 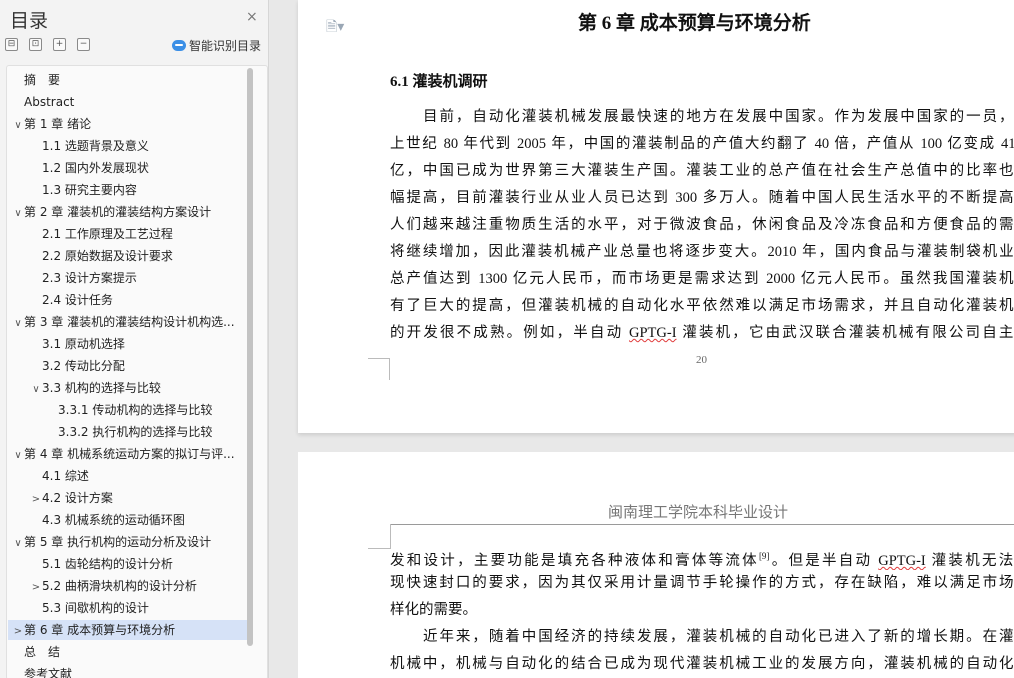 I want to click on toc-item: 2.3 设计方案提示, so click(x=89, y=278).